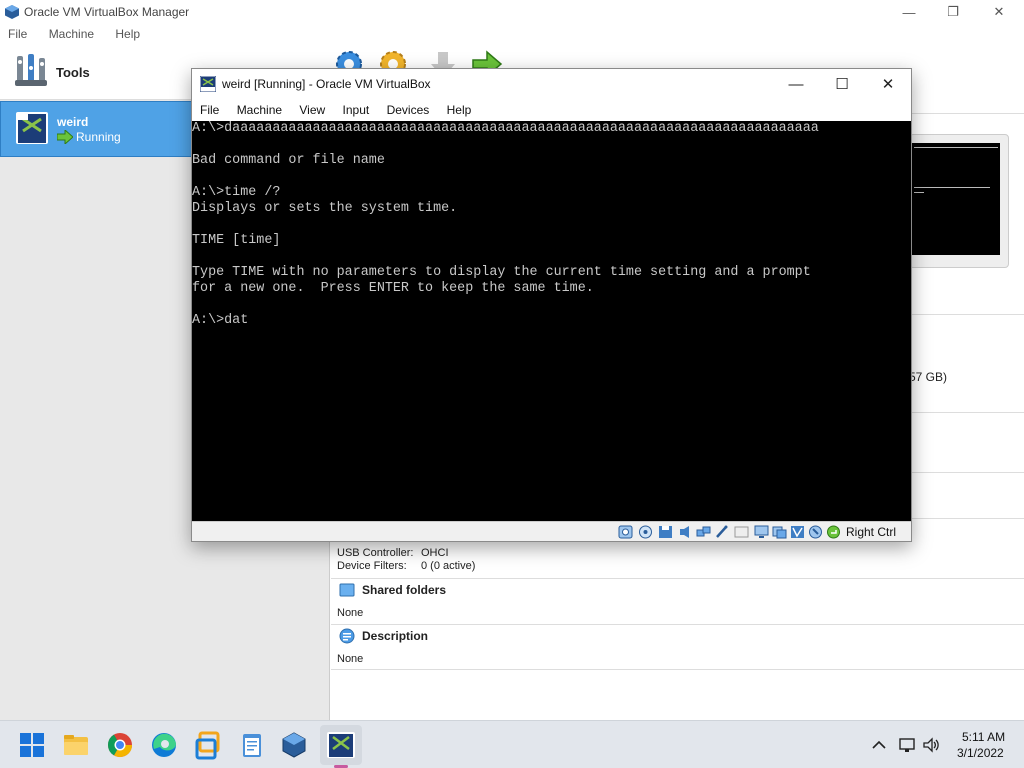 Image resolution: width=1024 pixels, height=768 pixels. I want to click on console-line: Bad command or file name, so click(288, 160).